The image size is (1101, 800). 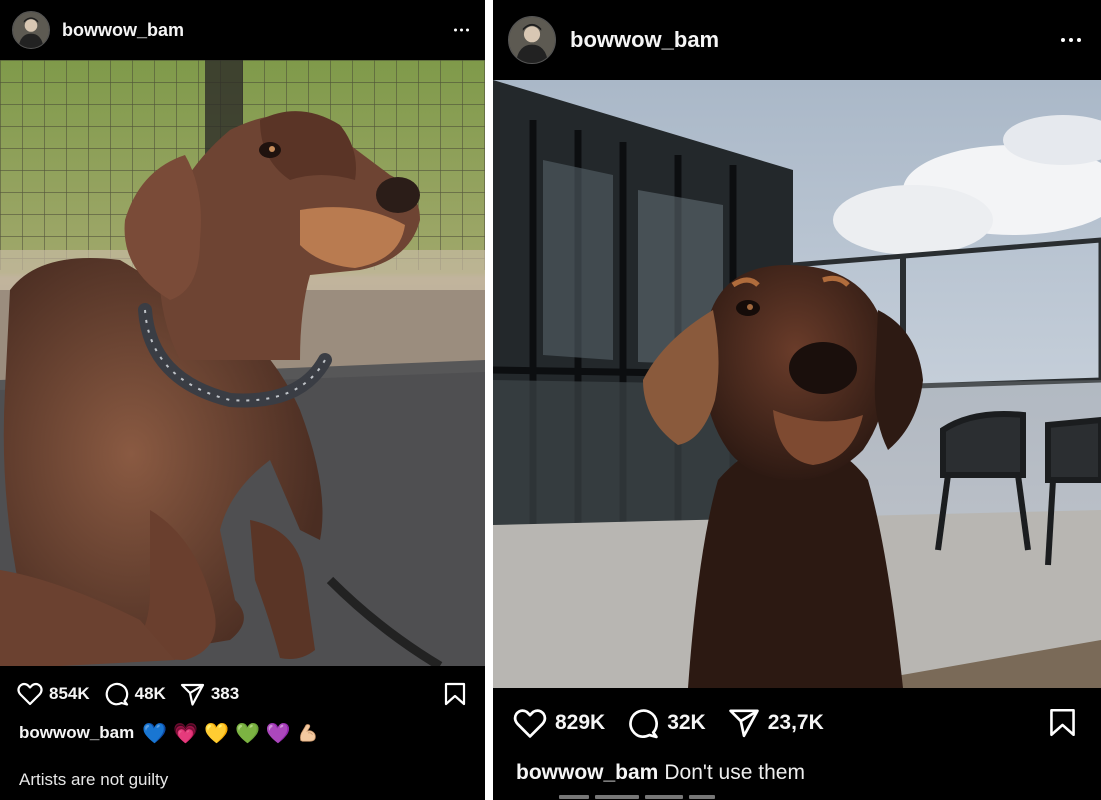 I want to click on comment-count: 32K, so click(x=686, y=722).